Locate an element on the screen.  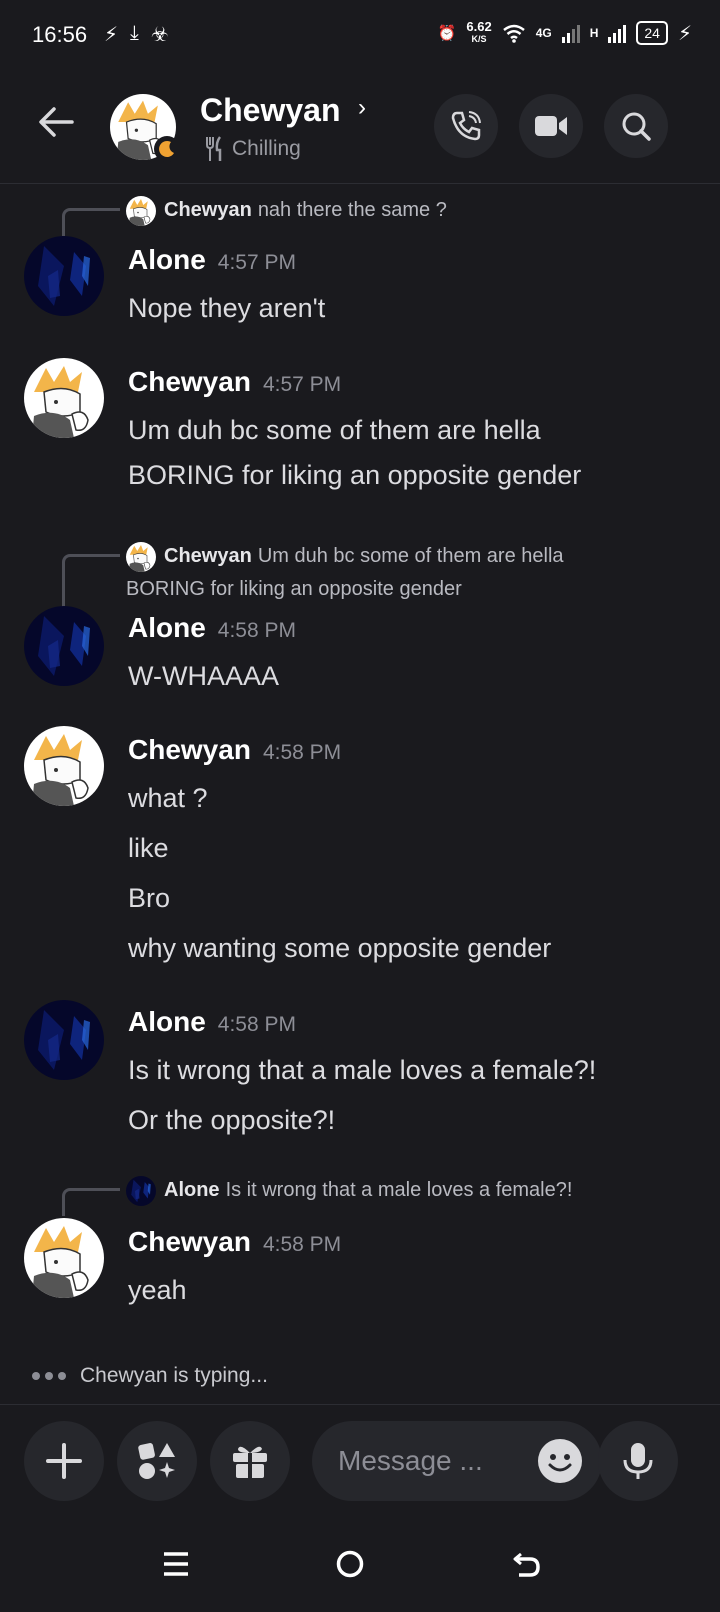
message-input is located at coordinates (428, 1461).